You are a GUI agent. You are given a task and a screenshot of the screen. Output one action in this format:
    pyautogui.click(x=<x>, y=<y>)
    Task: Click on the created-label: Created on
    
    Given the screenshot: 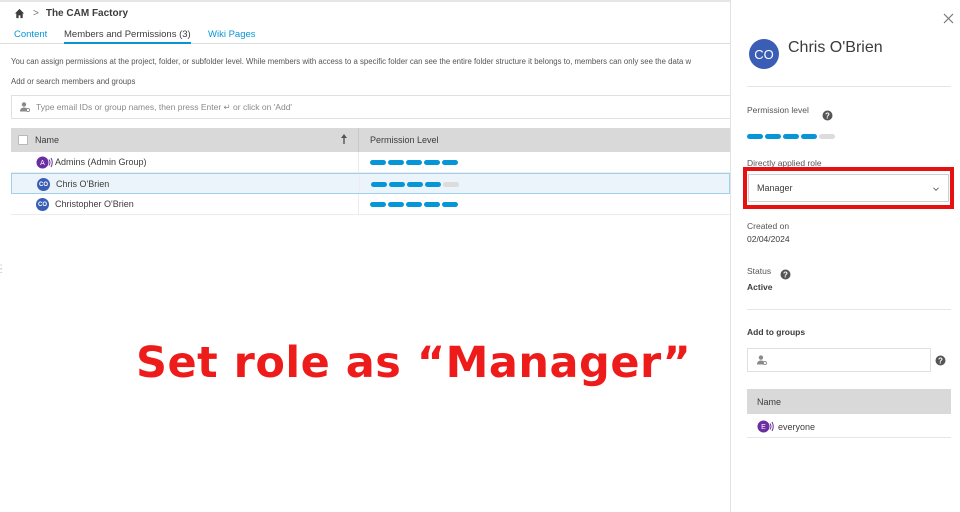 What is the action you would take?
    pyautogui.click(x=768, y=226)
    